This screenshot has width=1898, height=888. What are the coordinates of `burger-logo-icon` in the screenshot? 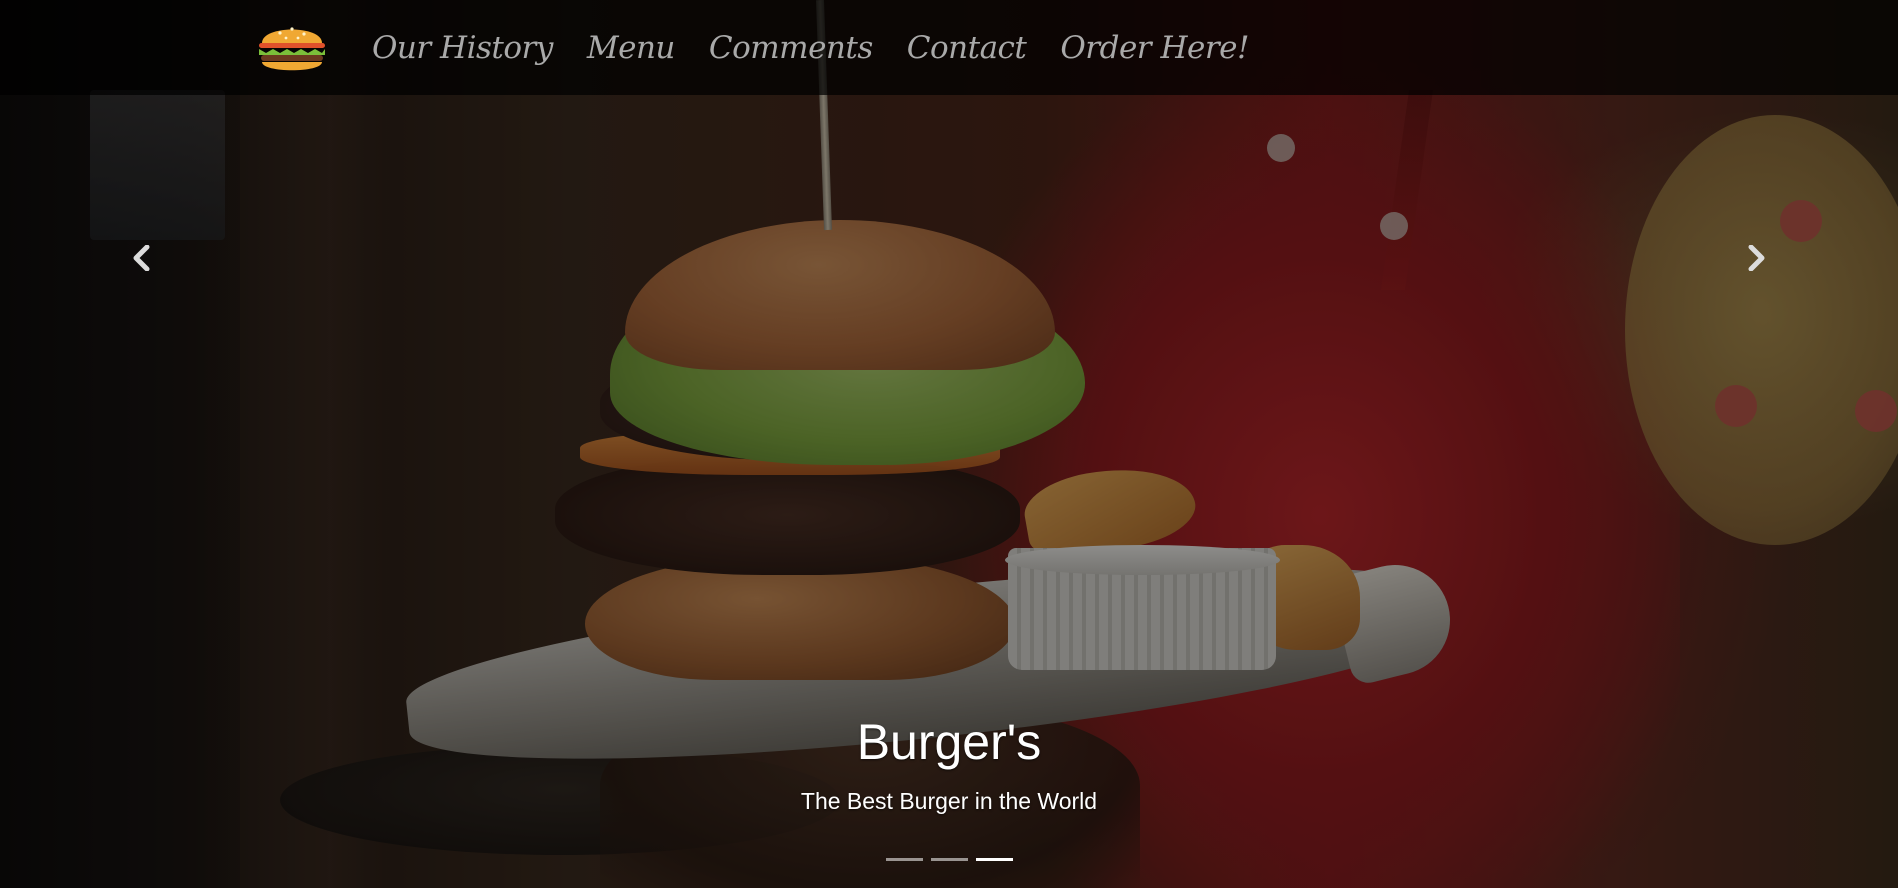 It's located at (292, 49).